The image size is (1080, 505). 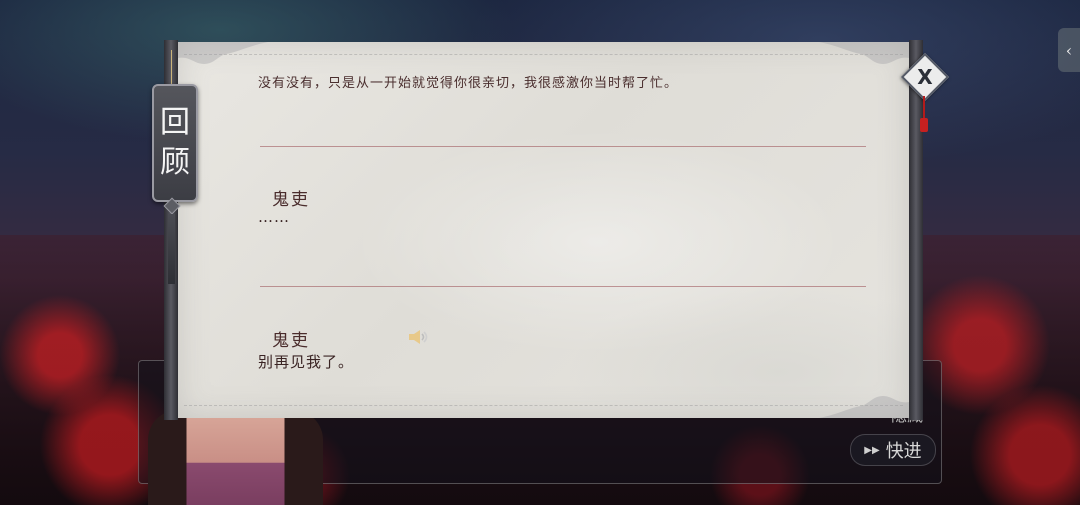 What do you see at coordinates (872, 450) in the screenshot?
I see `fast-forward-icon: ▶▶` at bounding box center [872, 450].